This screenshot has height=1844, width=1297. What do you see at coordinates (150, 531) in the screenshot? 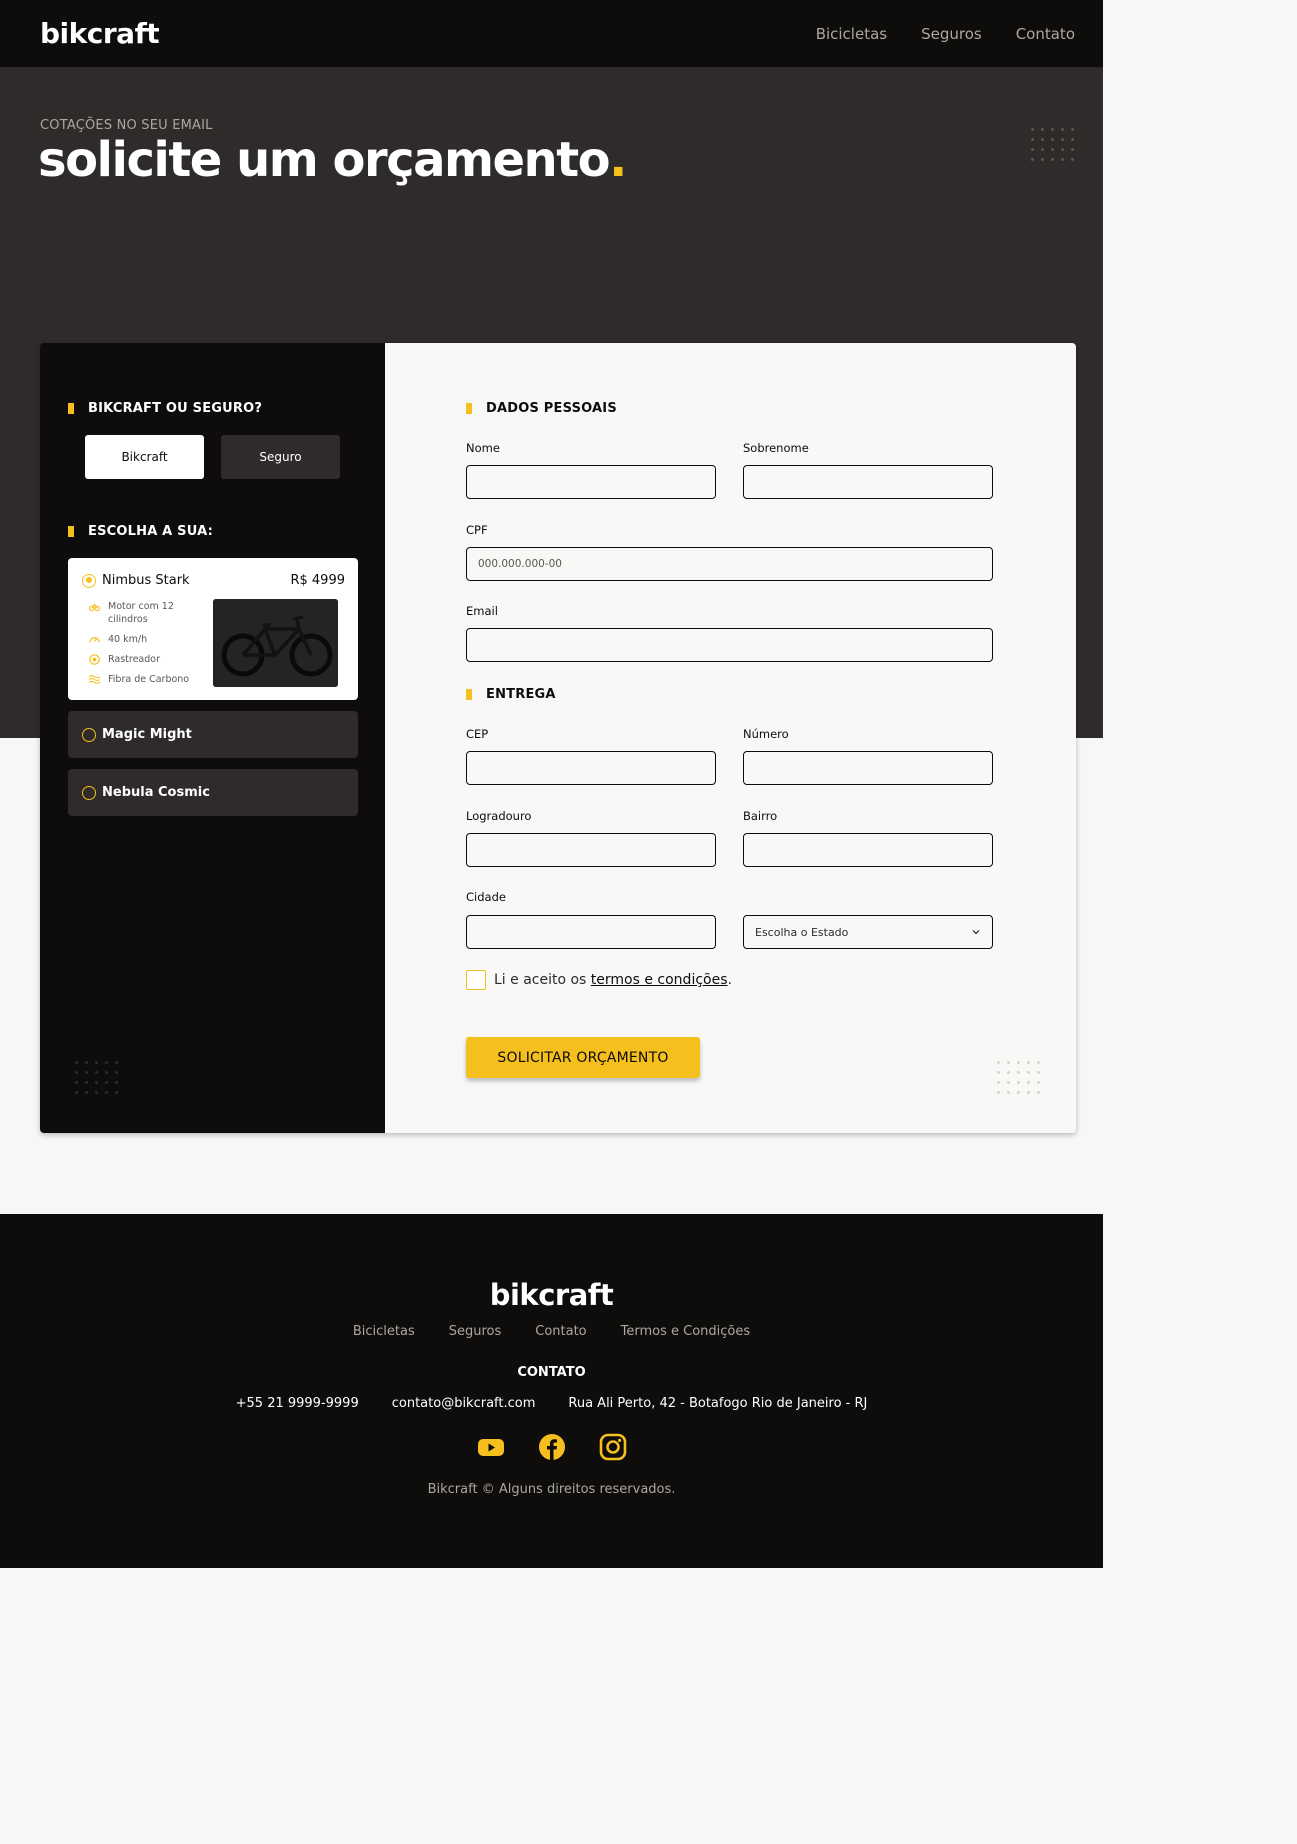
I see `bikes-title-text: ESCOLHA A SUA:` at bounding box center [150, 531].